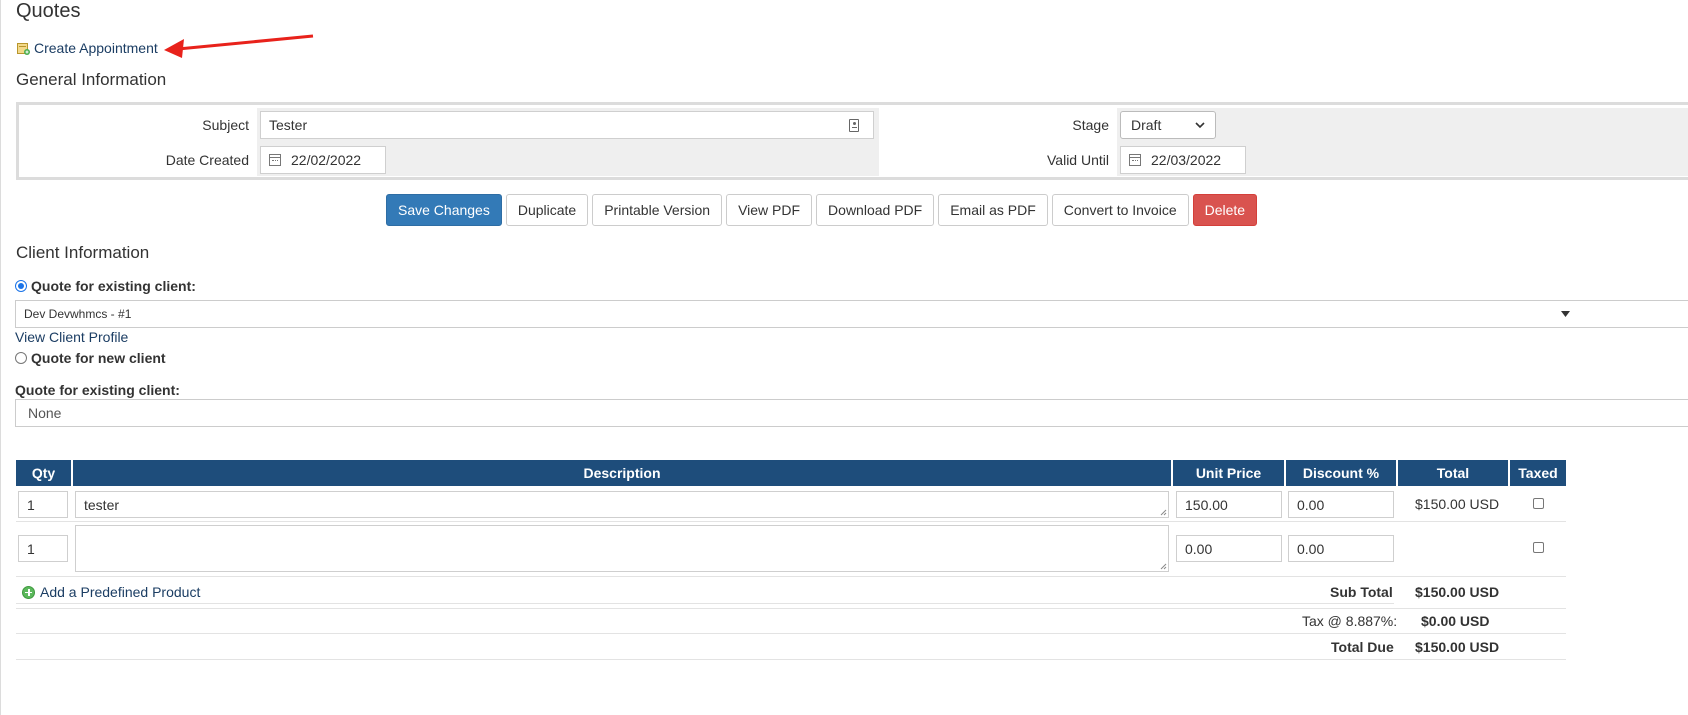  Describe the element at coordinates (113, 286) in the screenshot. I see `existing-client-label: Quote for existing client:` at that location.